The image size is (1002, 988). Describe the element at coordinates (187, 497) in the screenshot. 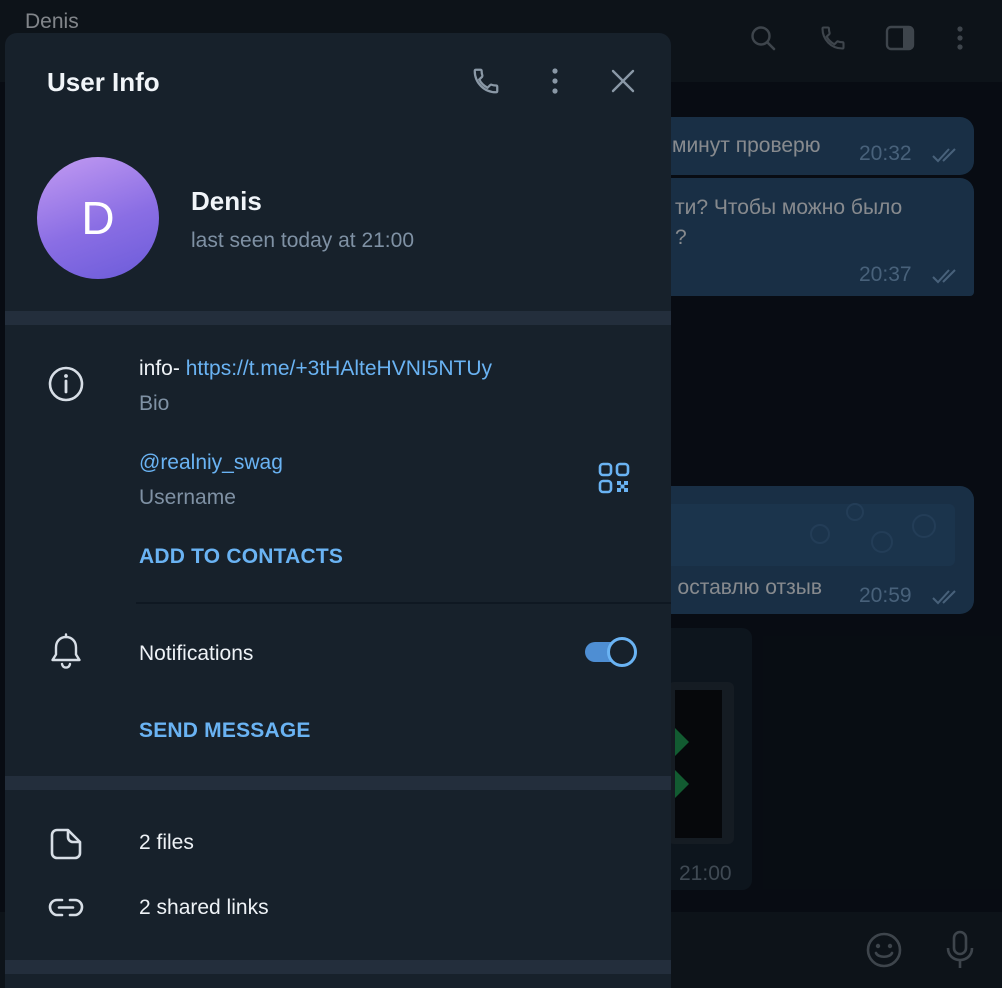

I see `username-label: Username` at that location.